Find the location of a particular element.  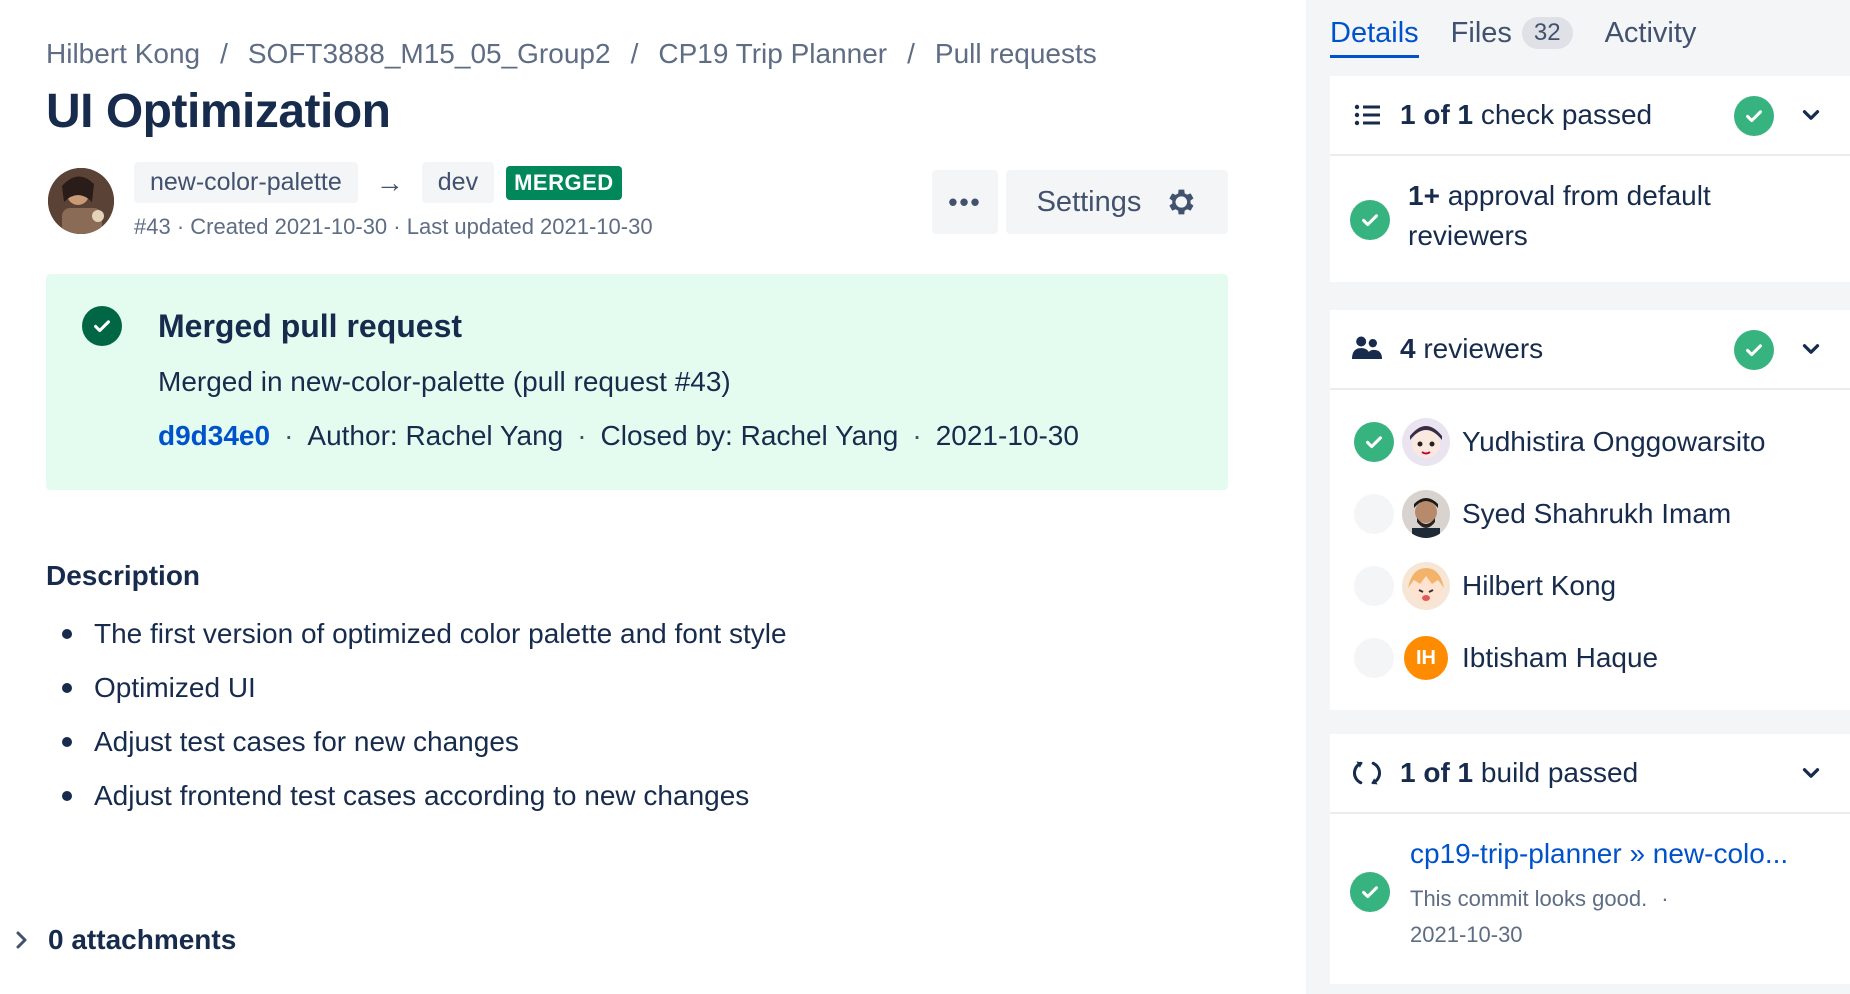

avatar-photo-icon is located at coordinates (81, 201).